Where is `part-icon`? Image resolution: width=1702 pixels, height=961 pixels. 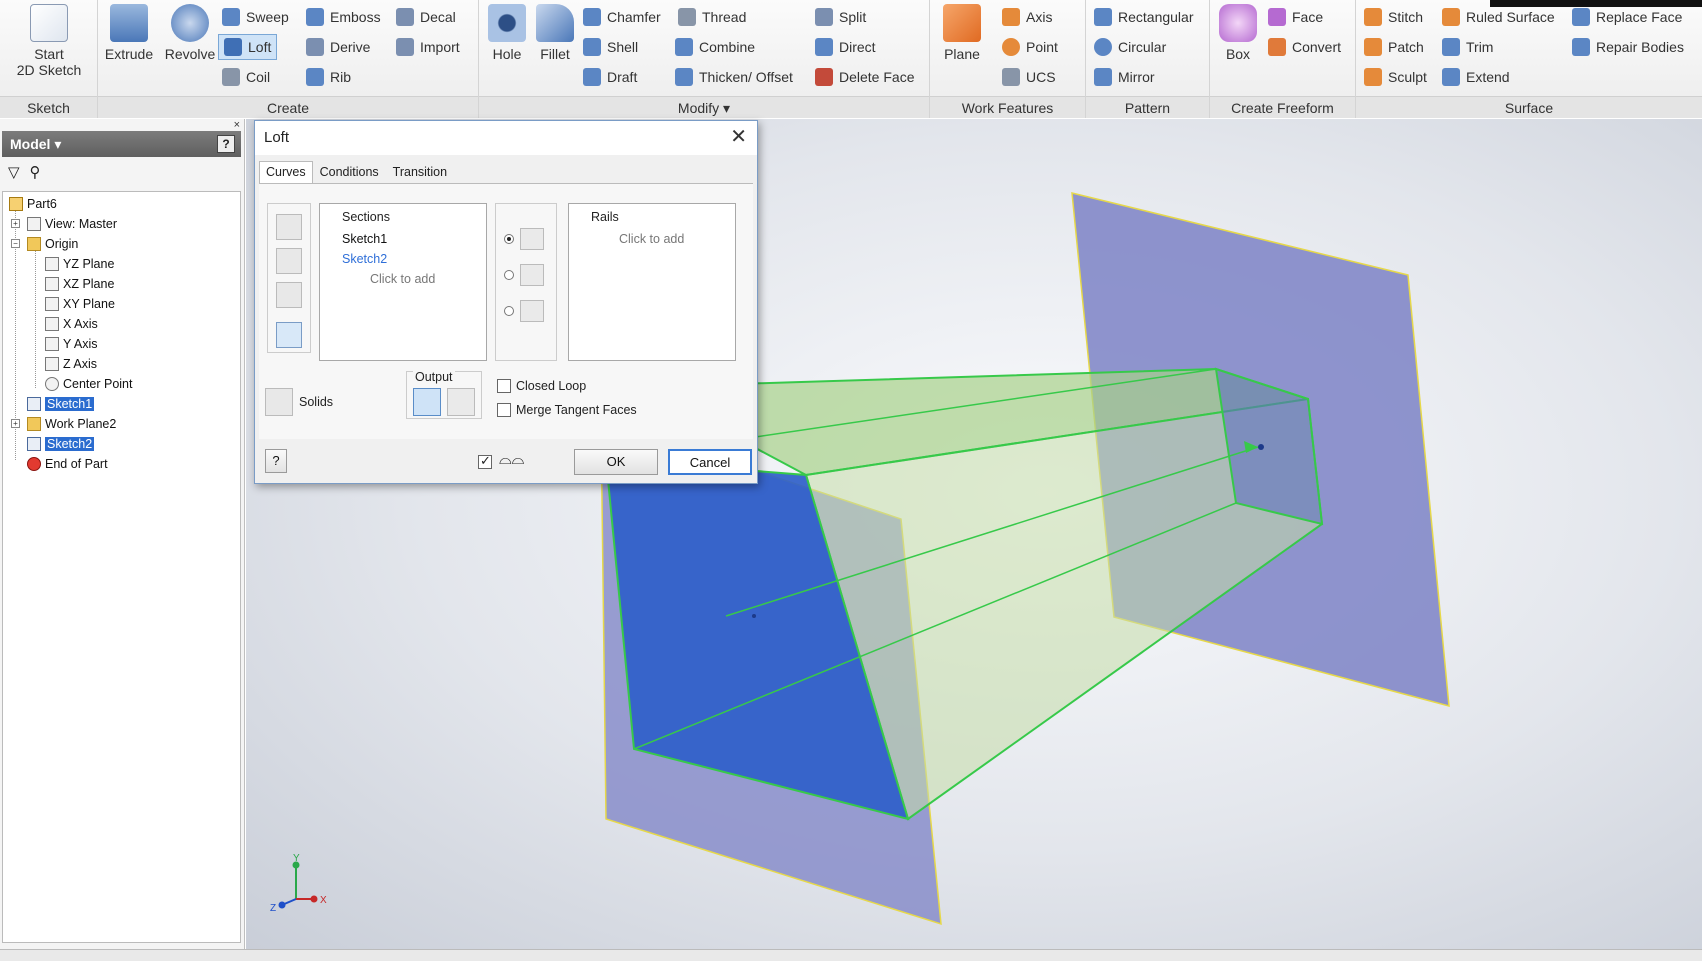
part-icon is located at coordinates (16, 203).